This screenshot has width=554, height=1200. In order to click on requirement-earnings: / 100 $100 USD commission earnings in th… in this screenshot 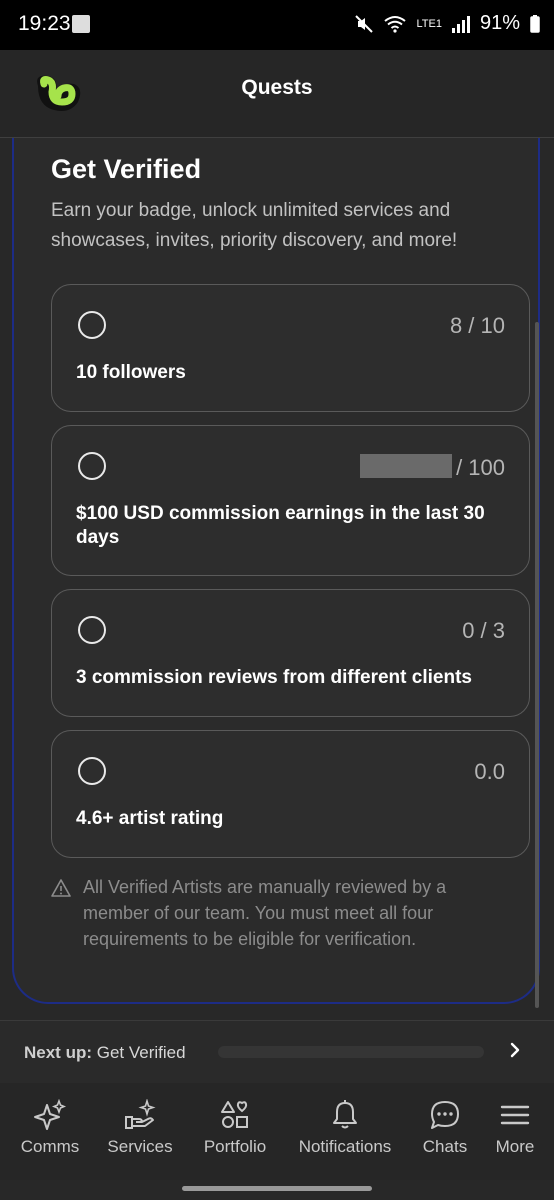, I will do `click(290, 500)`.